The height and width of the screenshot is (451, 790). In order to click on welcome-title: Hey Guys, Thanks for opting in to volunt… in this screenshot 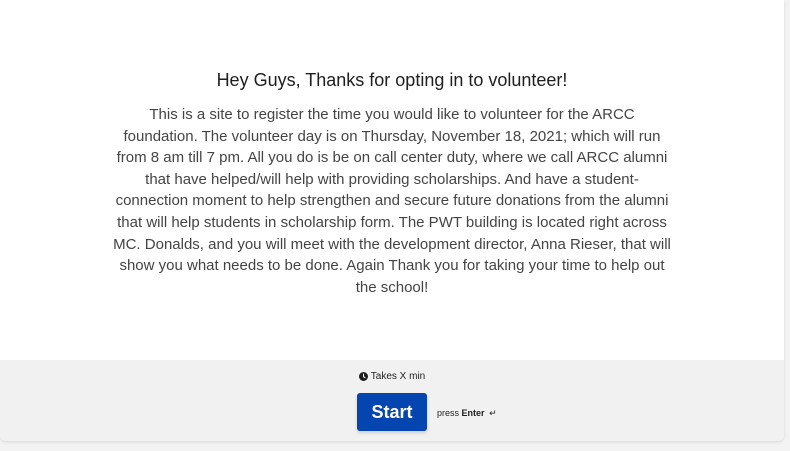, I will do `click(392, 80)`.